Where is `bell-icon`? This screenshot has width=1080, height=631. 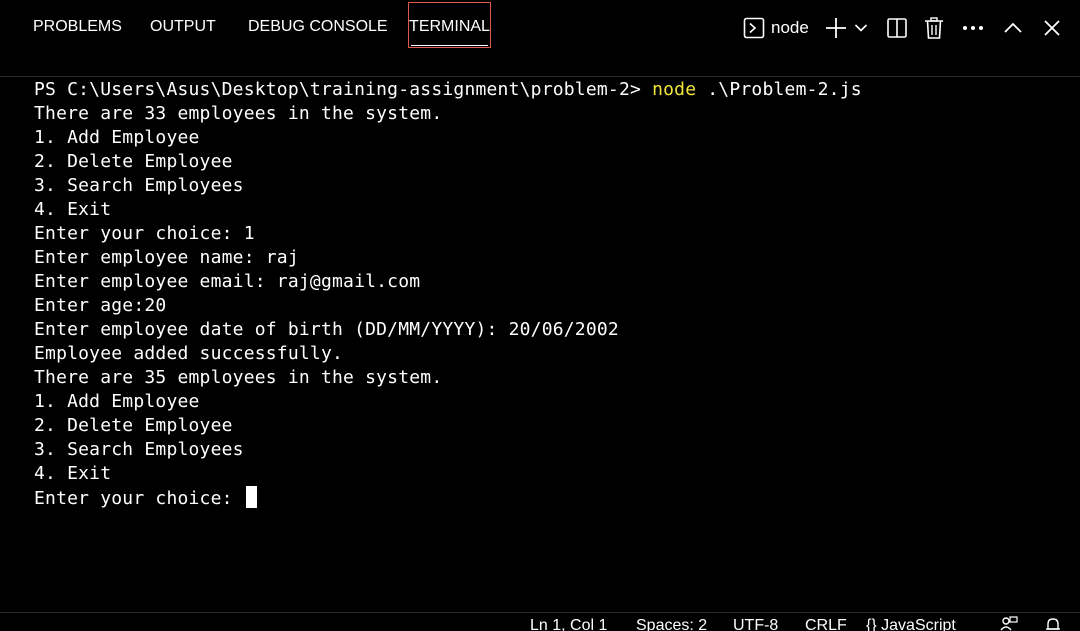 bell-icon is located at coordinates (1053, 624).